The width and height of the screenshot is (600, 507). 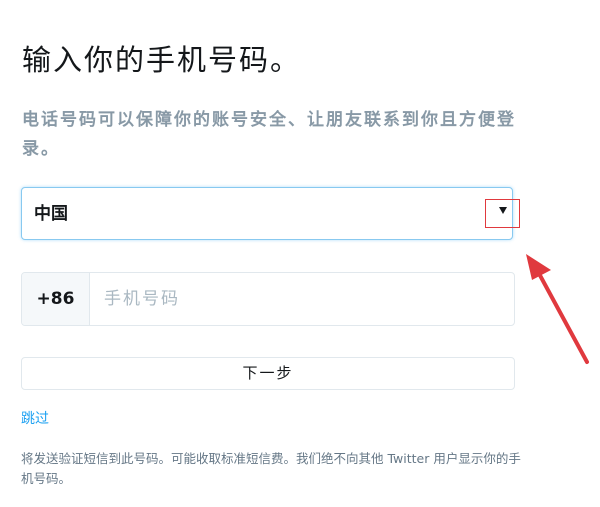 What do you see at coordinates (162, 60) in the screenshot?
I see `page-title: 输入你的手机号码。` at bounding box center [162, 60].